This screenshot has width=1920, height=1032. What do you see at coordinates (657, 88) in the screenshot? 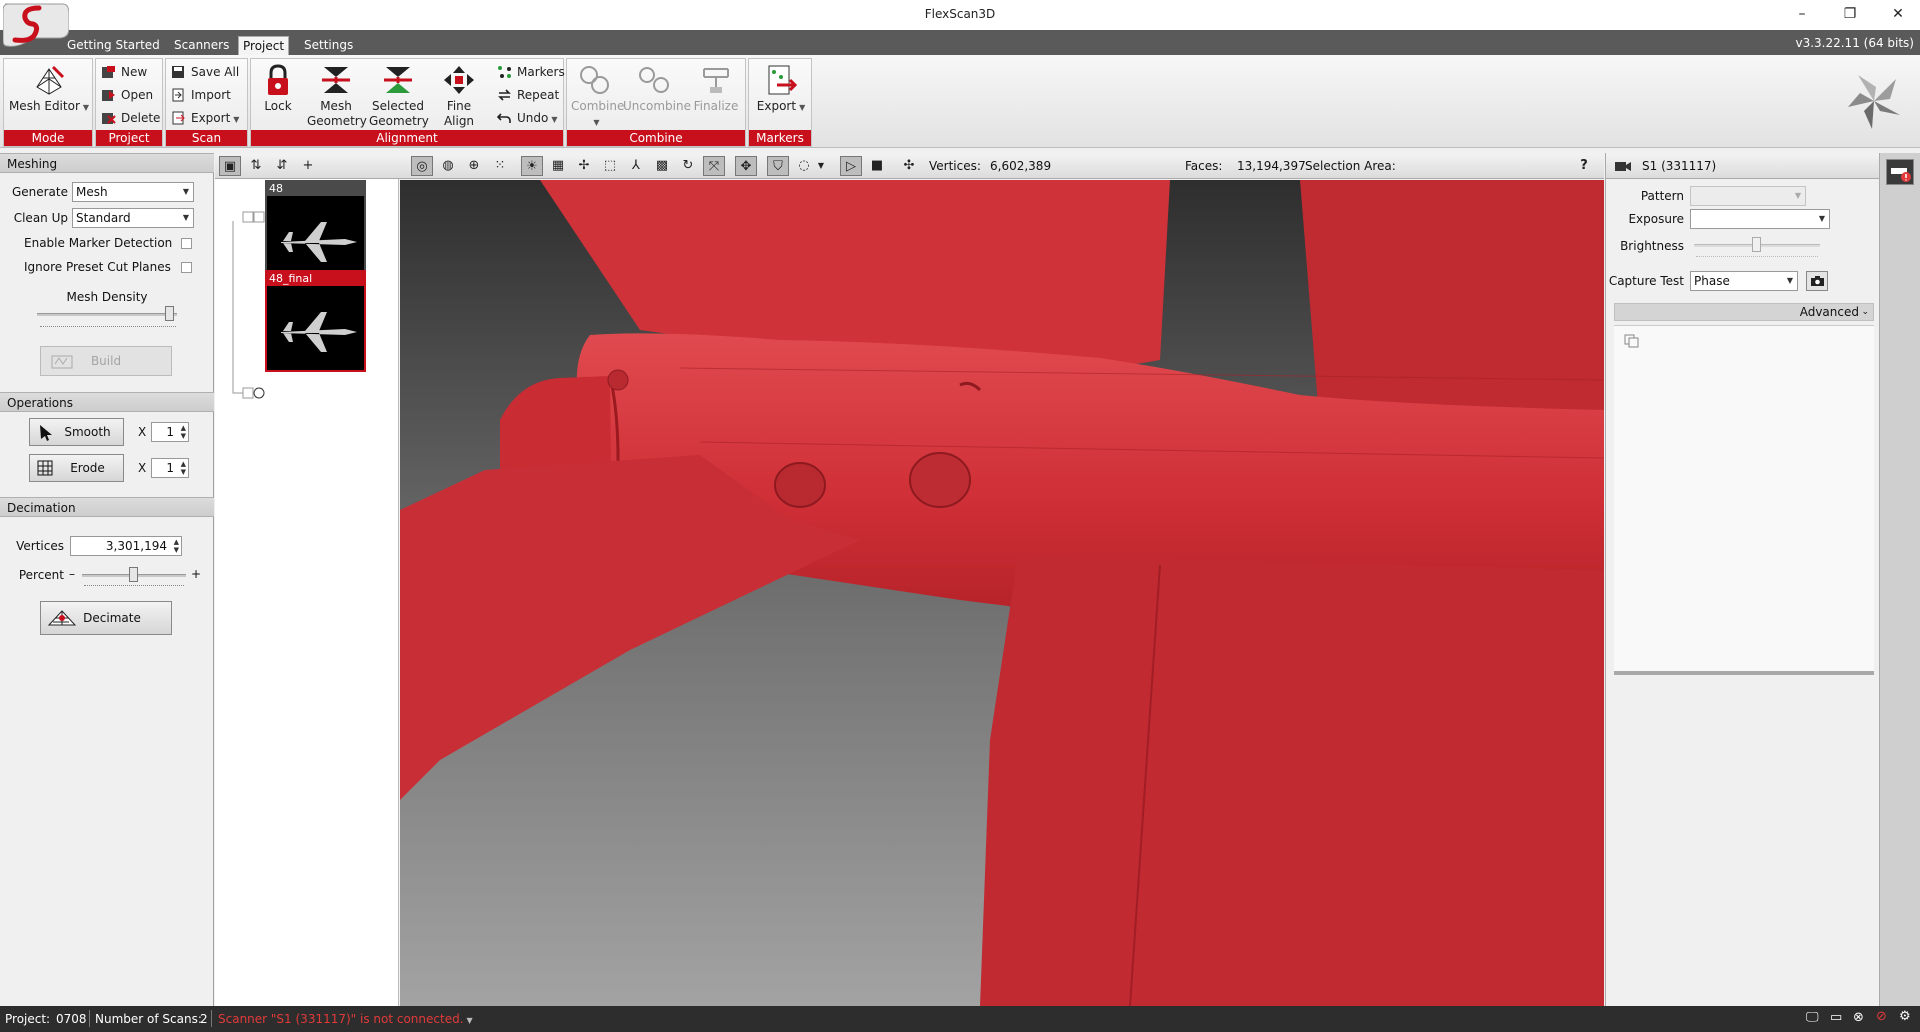
I see `uncombine-button: Uncombine` at bounding box center [657, 88].